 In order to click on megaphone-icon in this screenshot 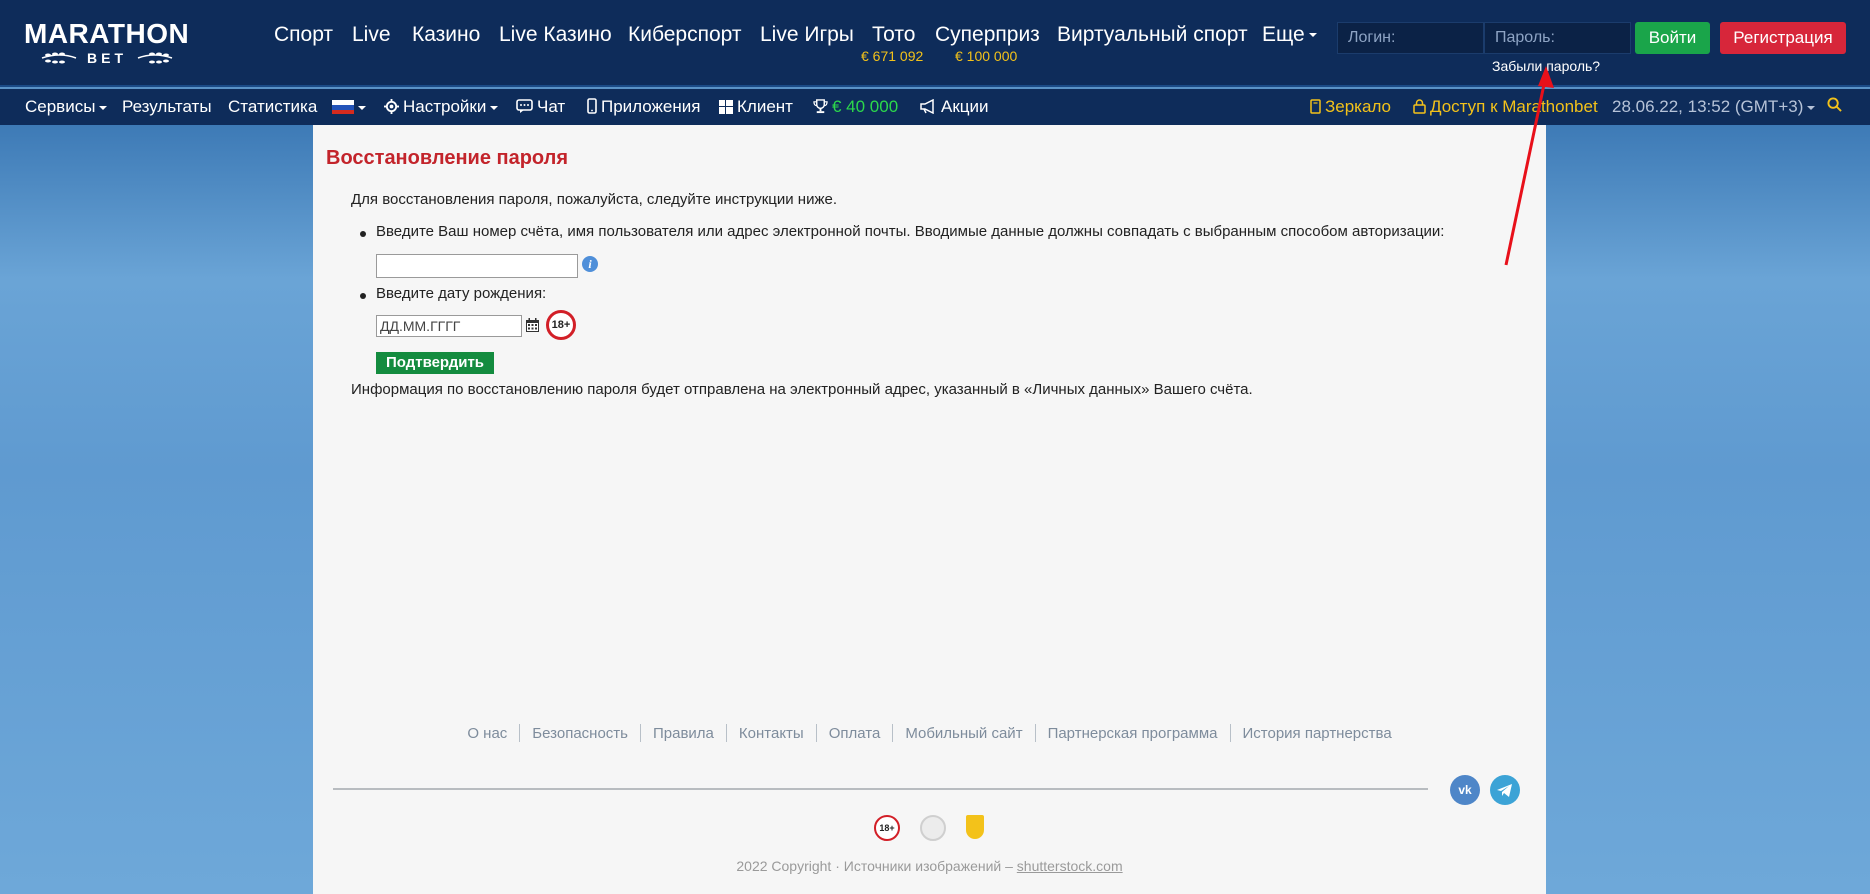, I will do `click(927, 106)`.